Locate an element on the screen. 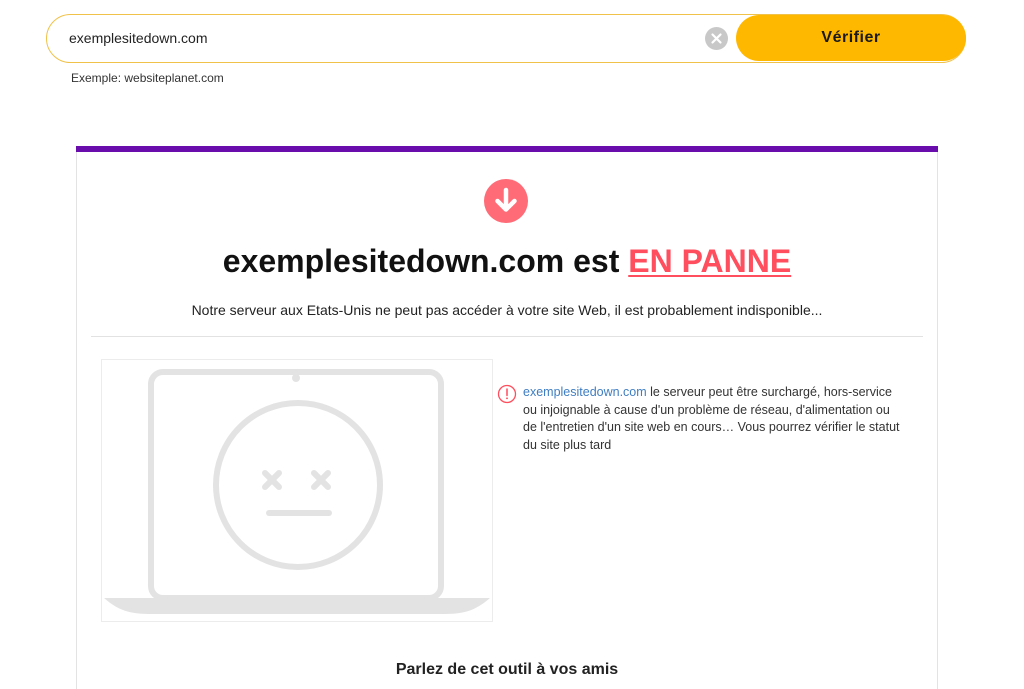  clear-icon is located at coordinates (716, 38).